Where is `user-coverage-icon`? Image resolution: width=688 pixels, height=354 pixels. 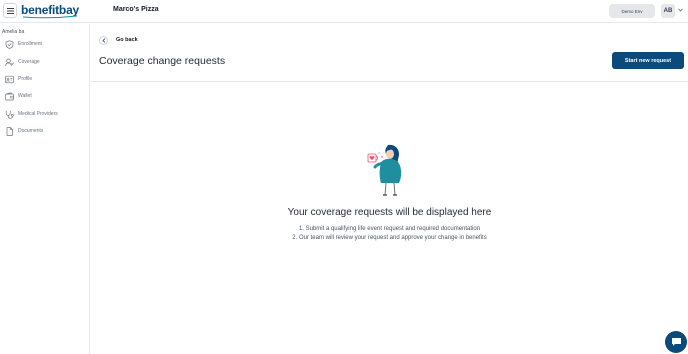 user-coverage-icon is located at coordinates (9, 62).